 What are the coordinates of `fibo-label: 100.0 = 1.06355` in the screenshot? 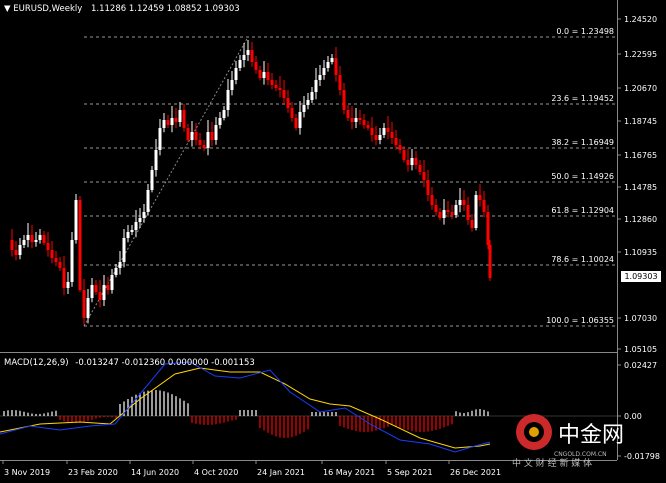 It's located at (580, 320).